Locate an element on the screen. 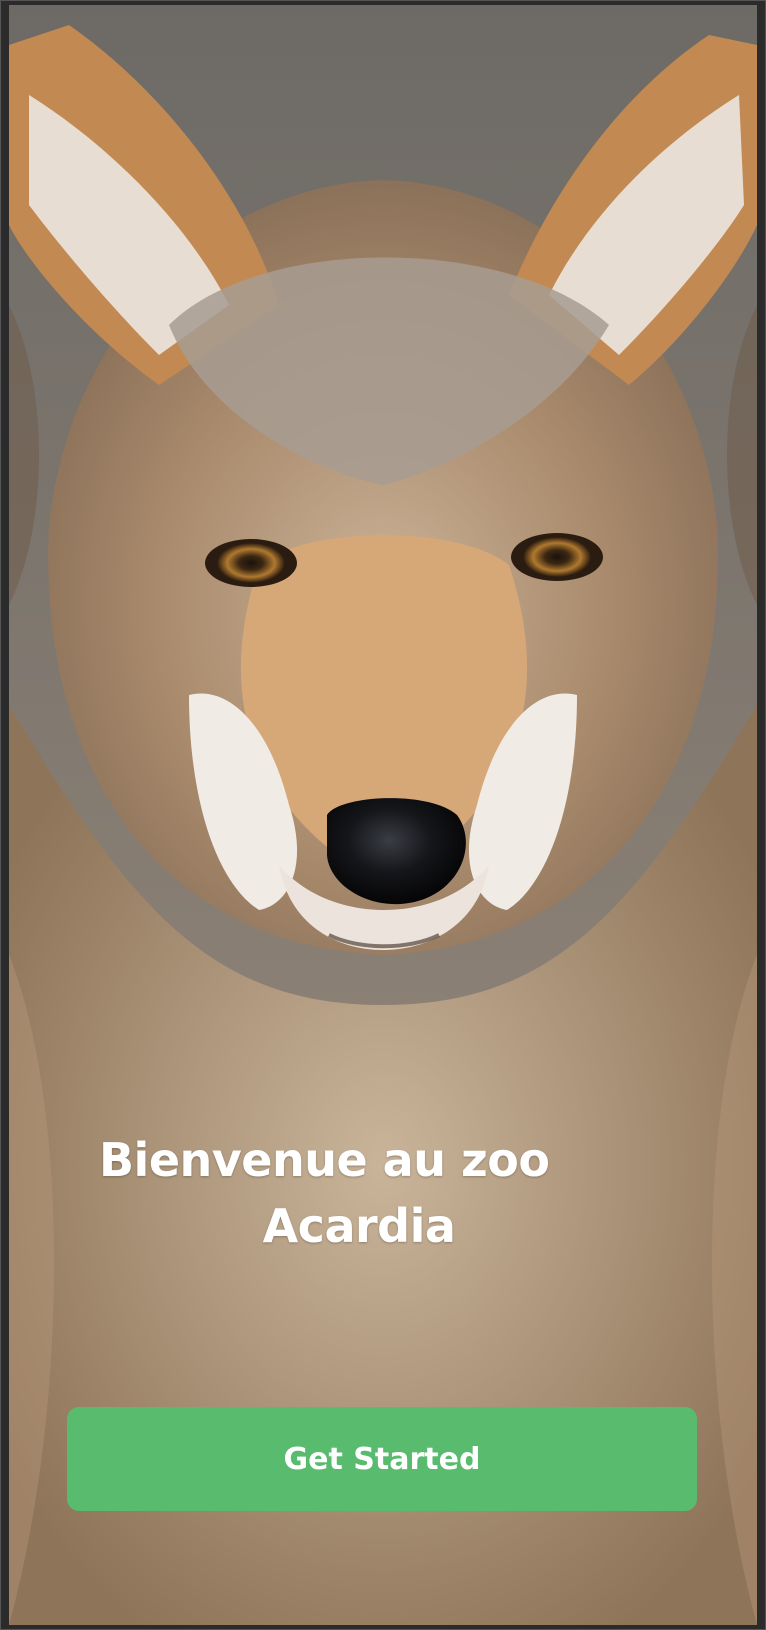 This screenshot has height=1630, width=766. welcome-title-line2: Acardia is located at coordinates (359, 1226).